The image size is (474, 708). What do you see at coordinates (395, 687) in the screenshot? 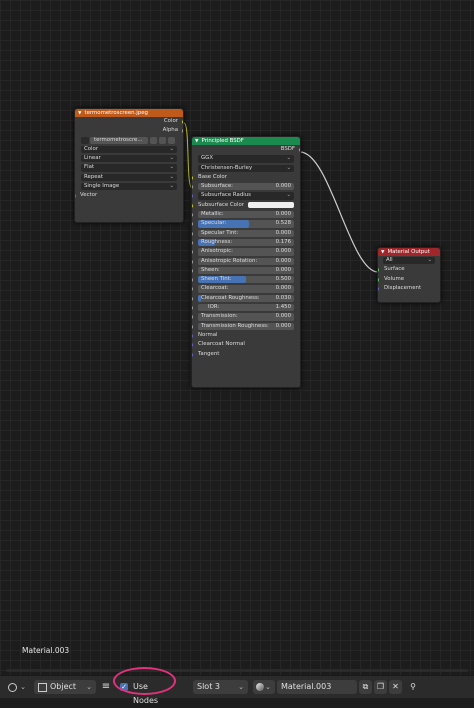
I see `unlink-material-button: ✕` at bounding box center [395, 687].